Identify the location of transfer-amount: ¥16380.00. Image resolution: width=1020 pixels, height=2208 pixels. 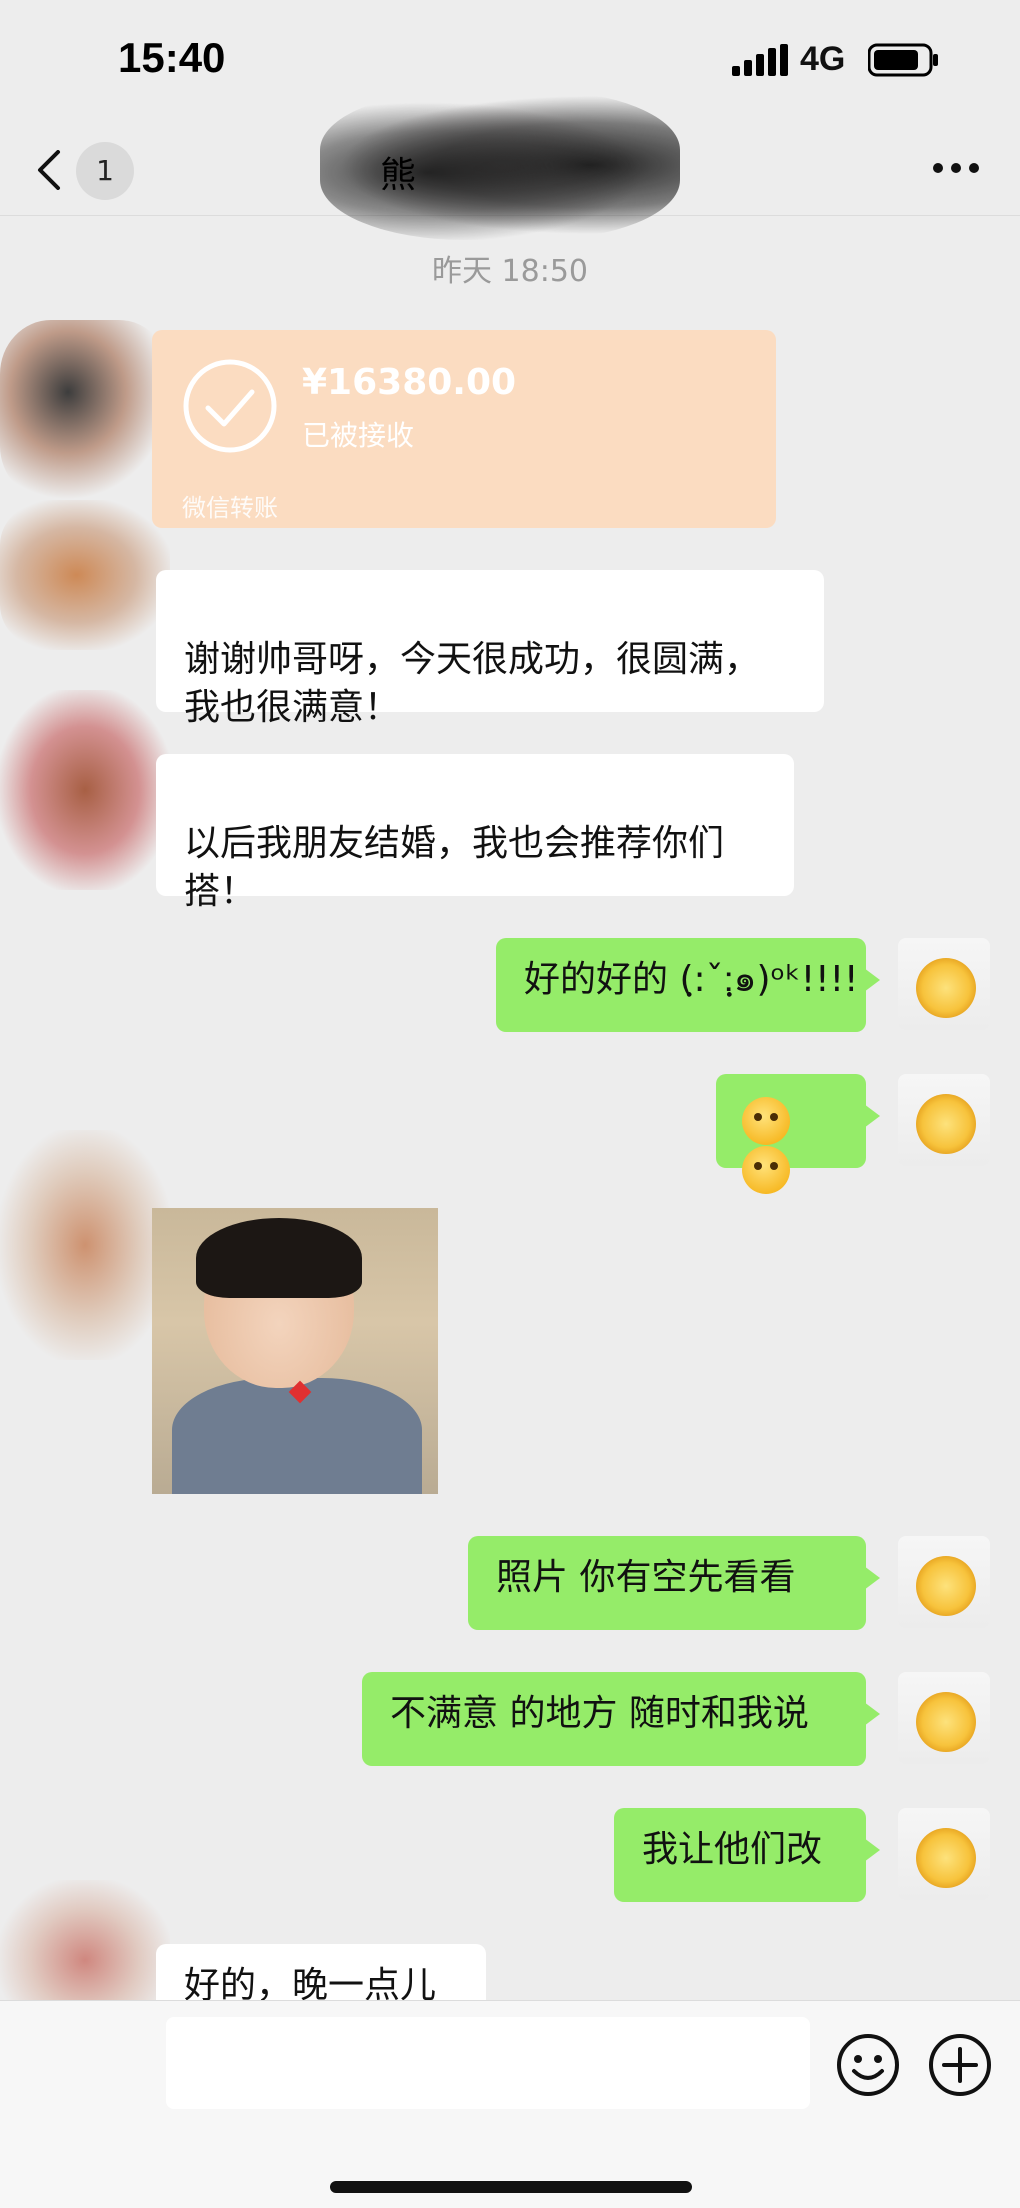
(409, 382).